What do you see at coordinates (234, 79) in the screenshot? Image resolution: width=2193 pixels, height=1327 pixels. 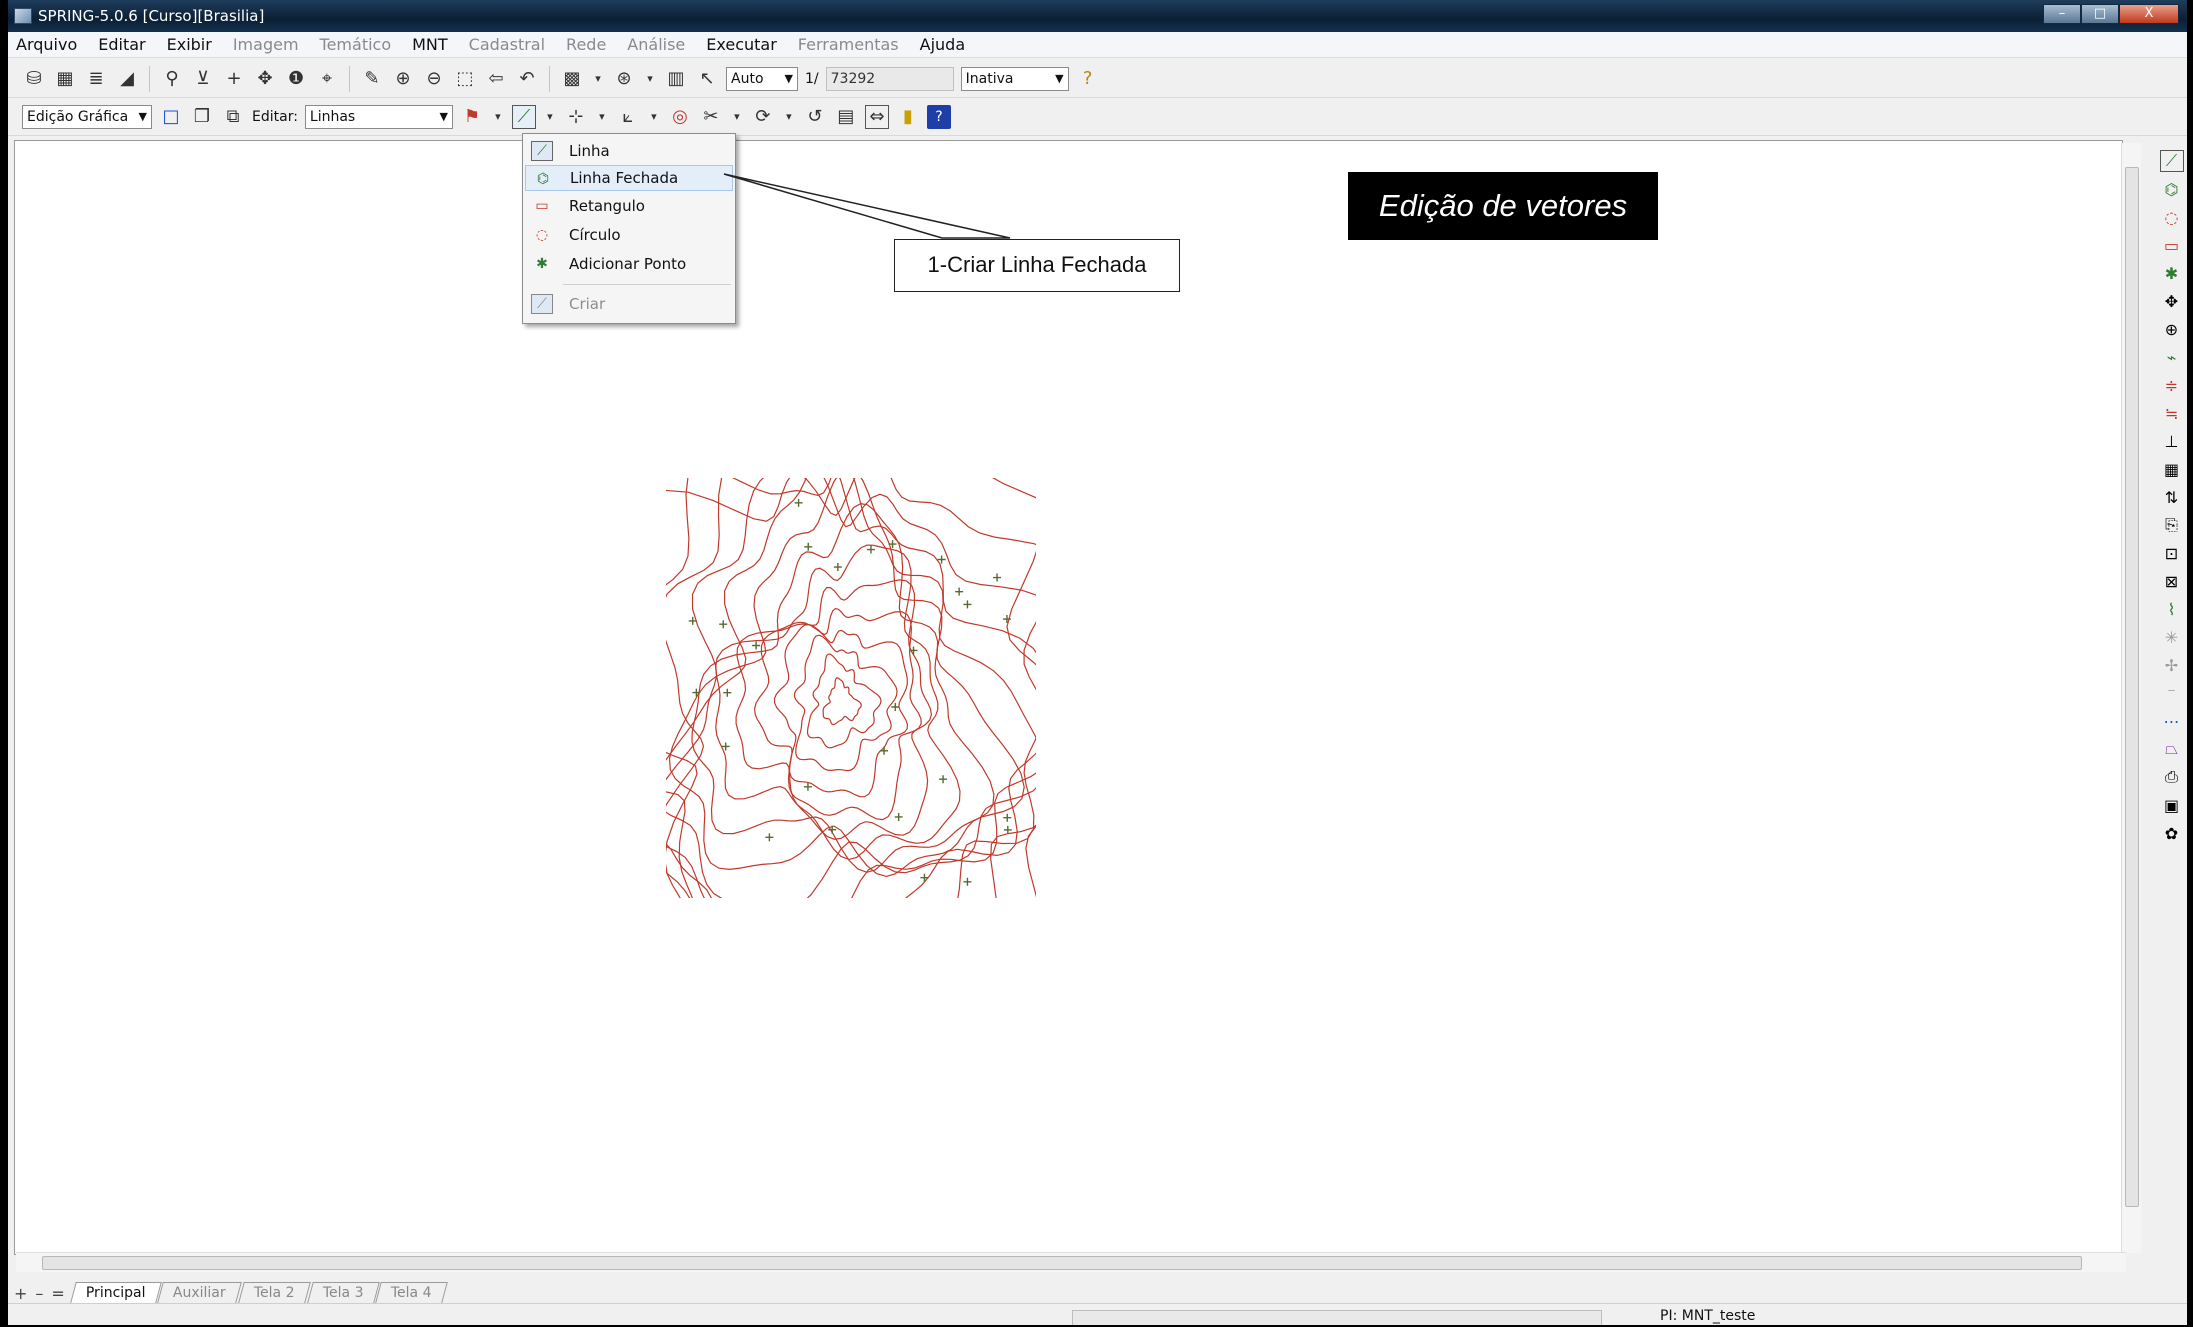 I see `crosshair-icon: +` at bounding box center [234, 79].